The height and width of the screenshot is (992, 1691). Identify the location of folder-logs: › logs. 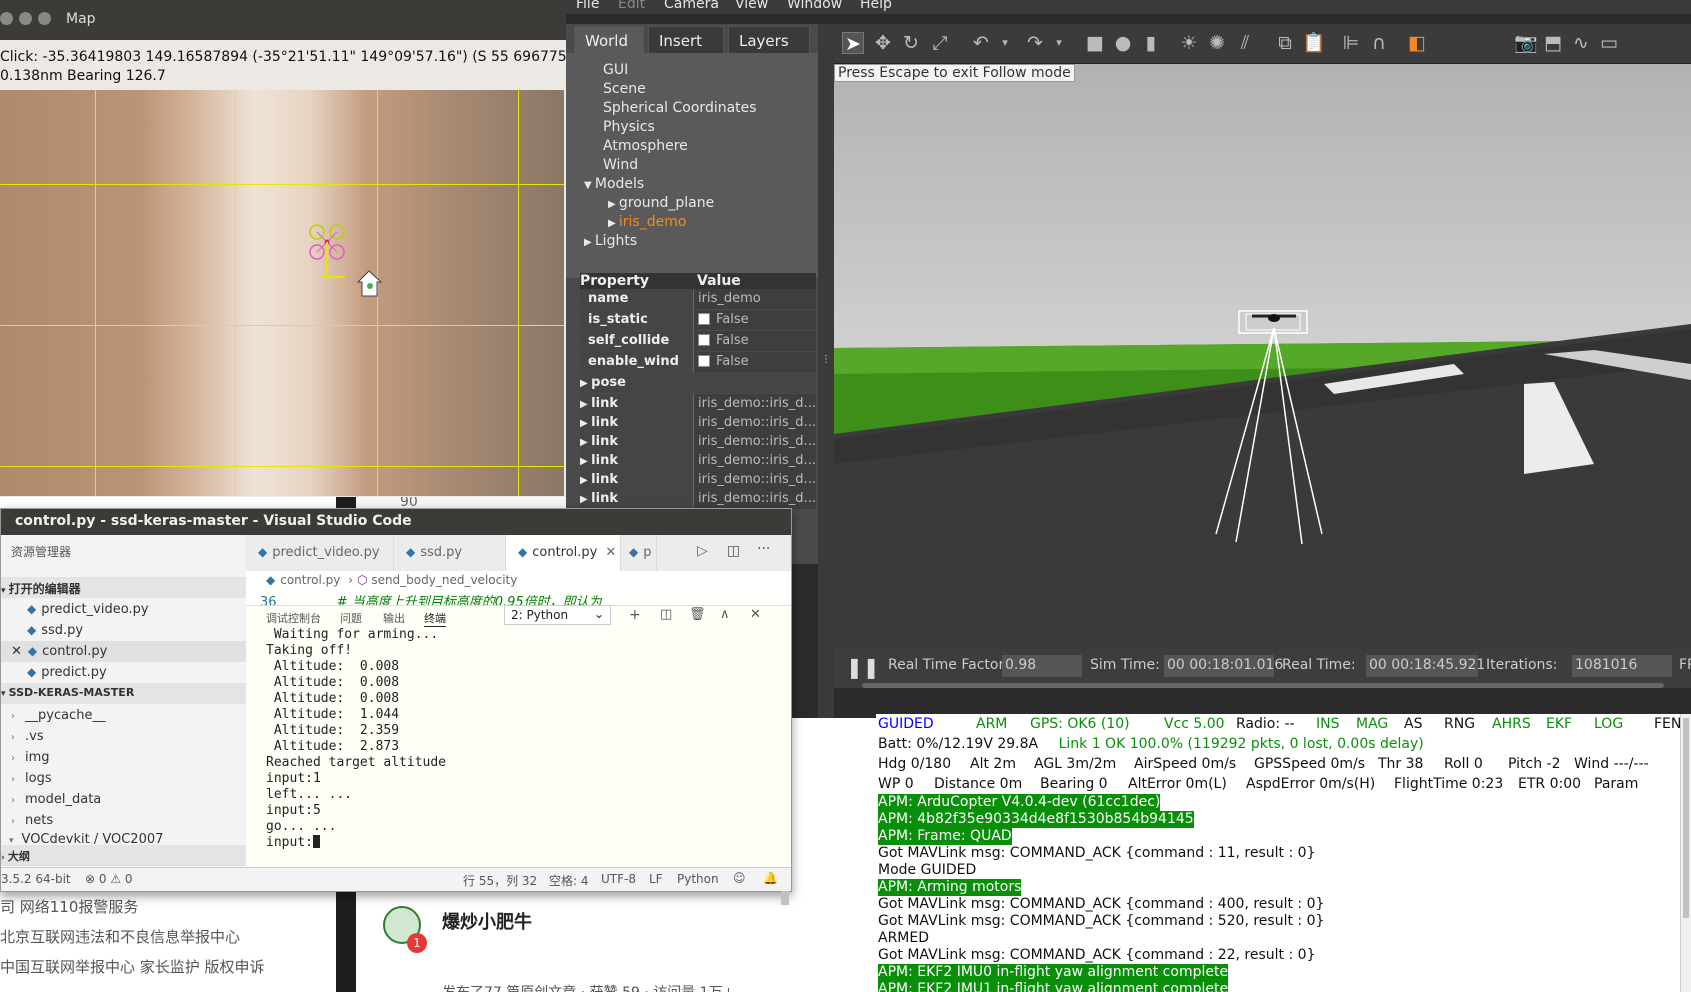
(123, 778).